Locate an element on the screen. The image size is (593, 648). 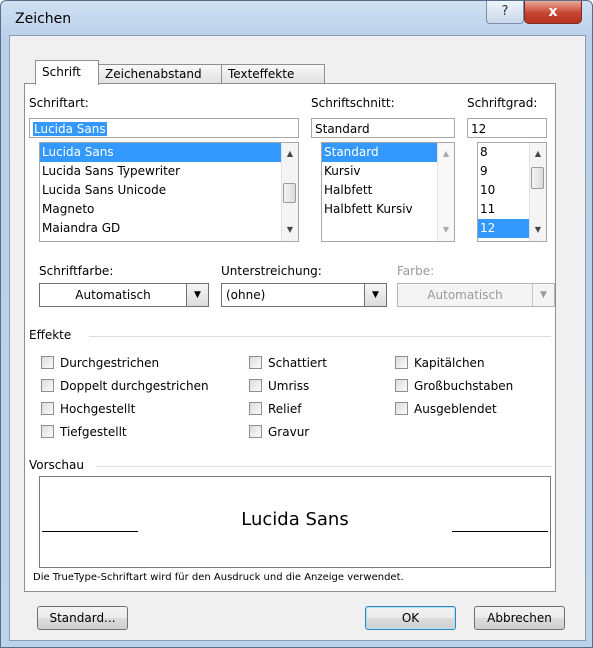
preview-baseline-right is located at coordinates (500, 531).